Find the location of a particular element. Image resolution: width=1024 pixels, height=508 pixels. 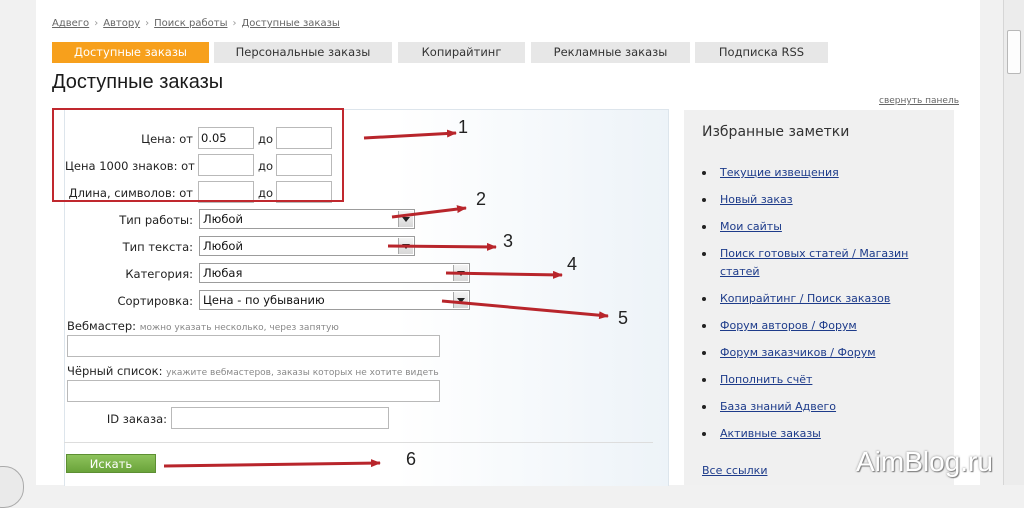

corner-decoration is located at coordinates (12, 487).